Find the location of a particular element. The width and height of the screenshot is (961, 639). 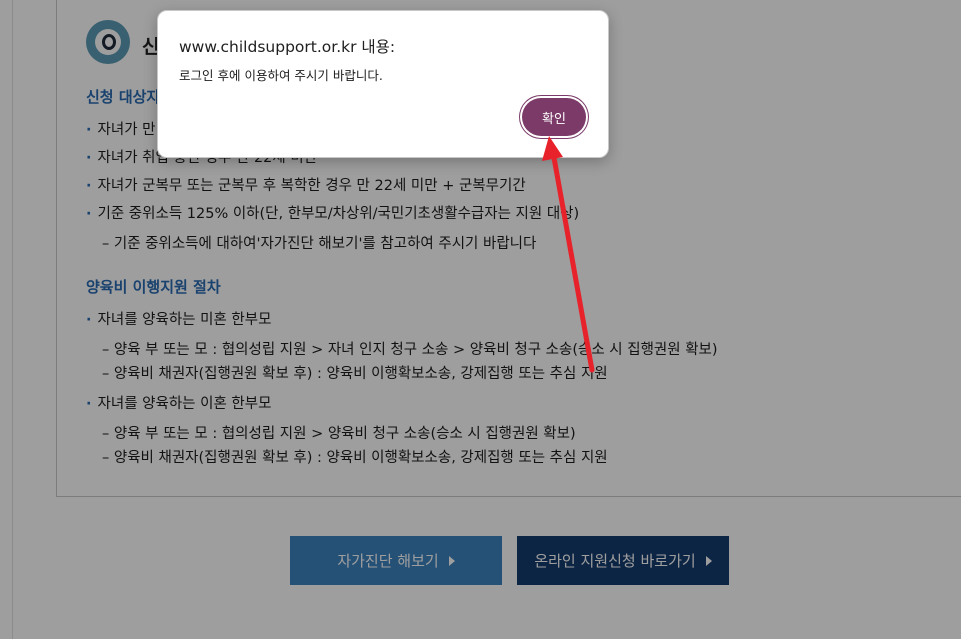

dialog-message: 로그인 후에 이용하여 주시기 바랍니다. is located at coordinates (281, 75).